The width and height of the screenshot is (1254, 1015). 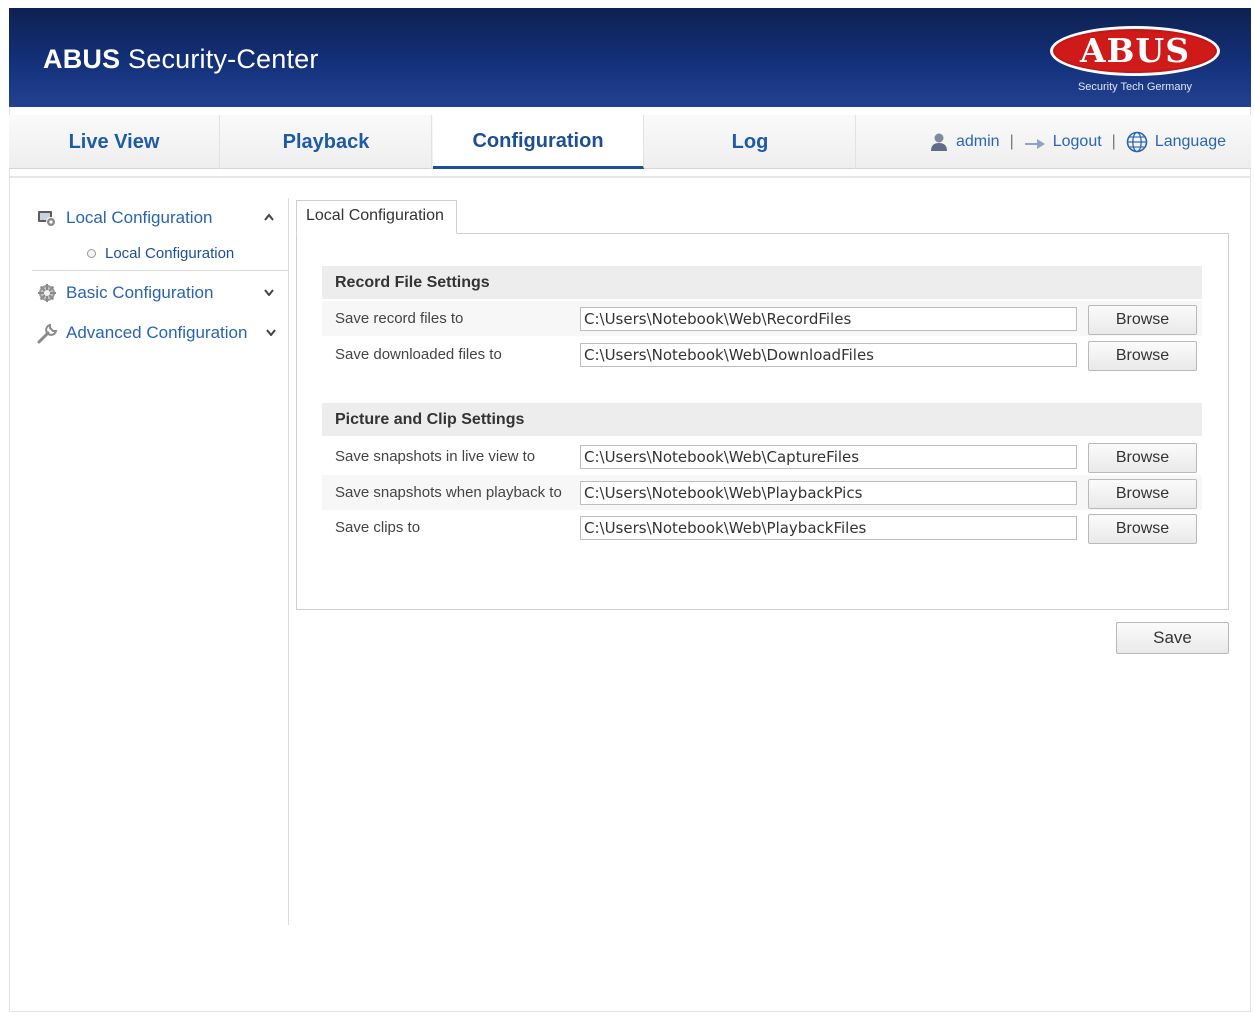 I want to click on abus-logo: ABUS Security Tech Germany, so click(x=1135, y=61).